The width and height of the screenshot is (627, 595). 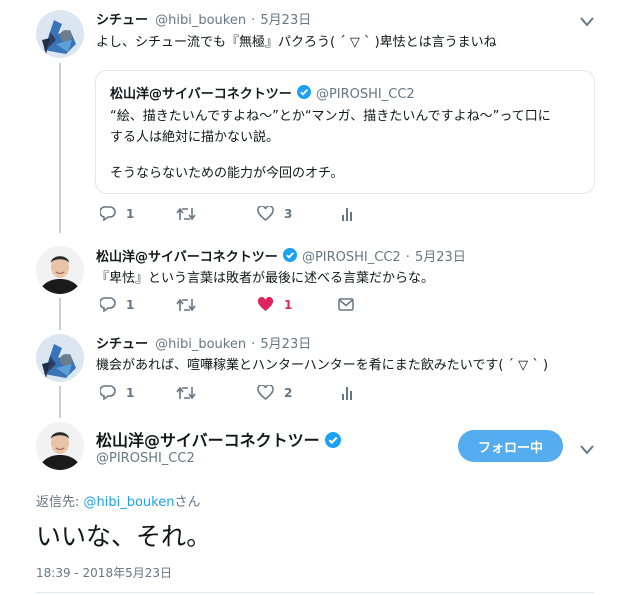 What do you see at coordinates (510, 446) in the screenshot?
I see `following-button: フォロー中` at bounding box center [510, 446].